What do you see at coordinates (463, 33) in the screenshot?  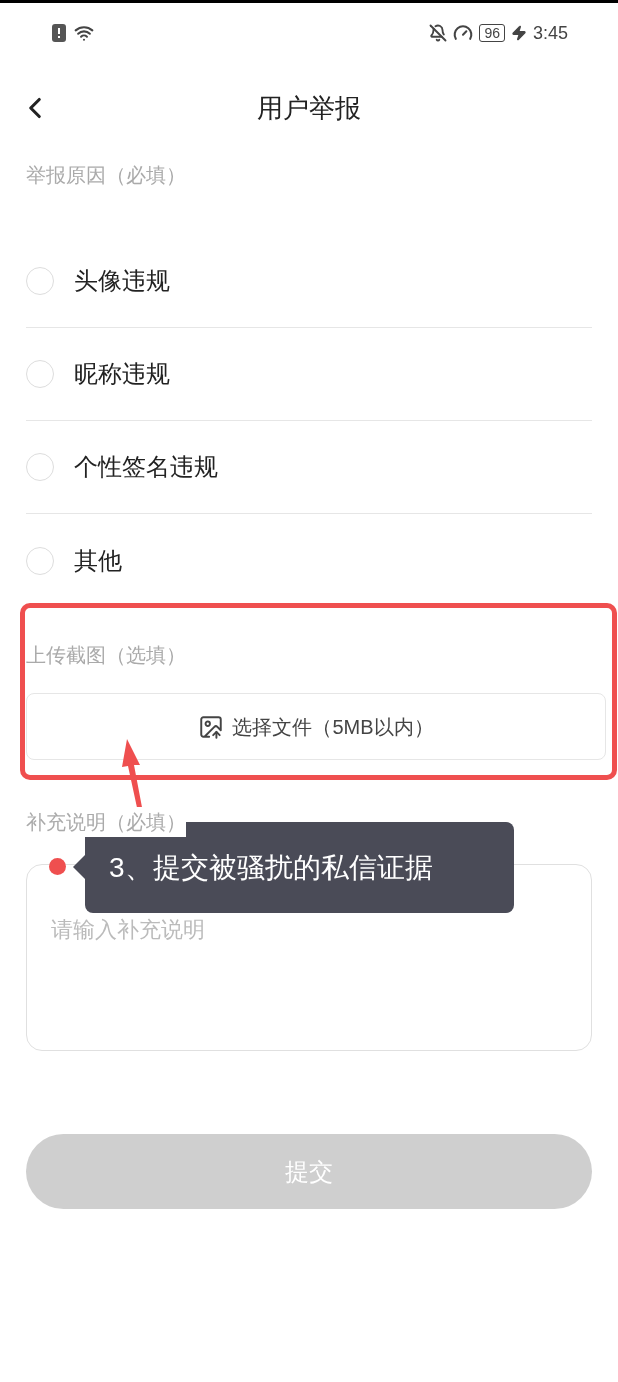 I see `speedometer-icon` at bounding box center [463, 33].